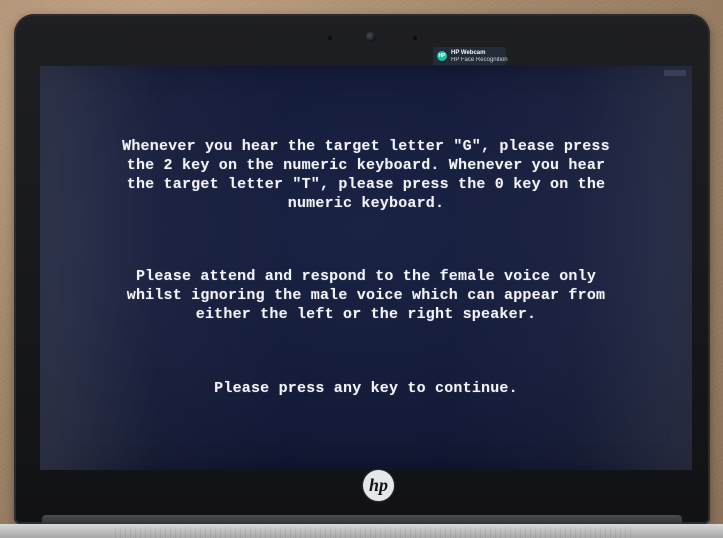  What do you see at coordinates (442, 56) in the screenshot?
I see `webcam-app-icon: HP` at bounding box center [442, 56].